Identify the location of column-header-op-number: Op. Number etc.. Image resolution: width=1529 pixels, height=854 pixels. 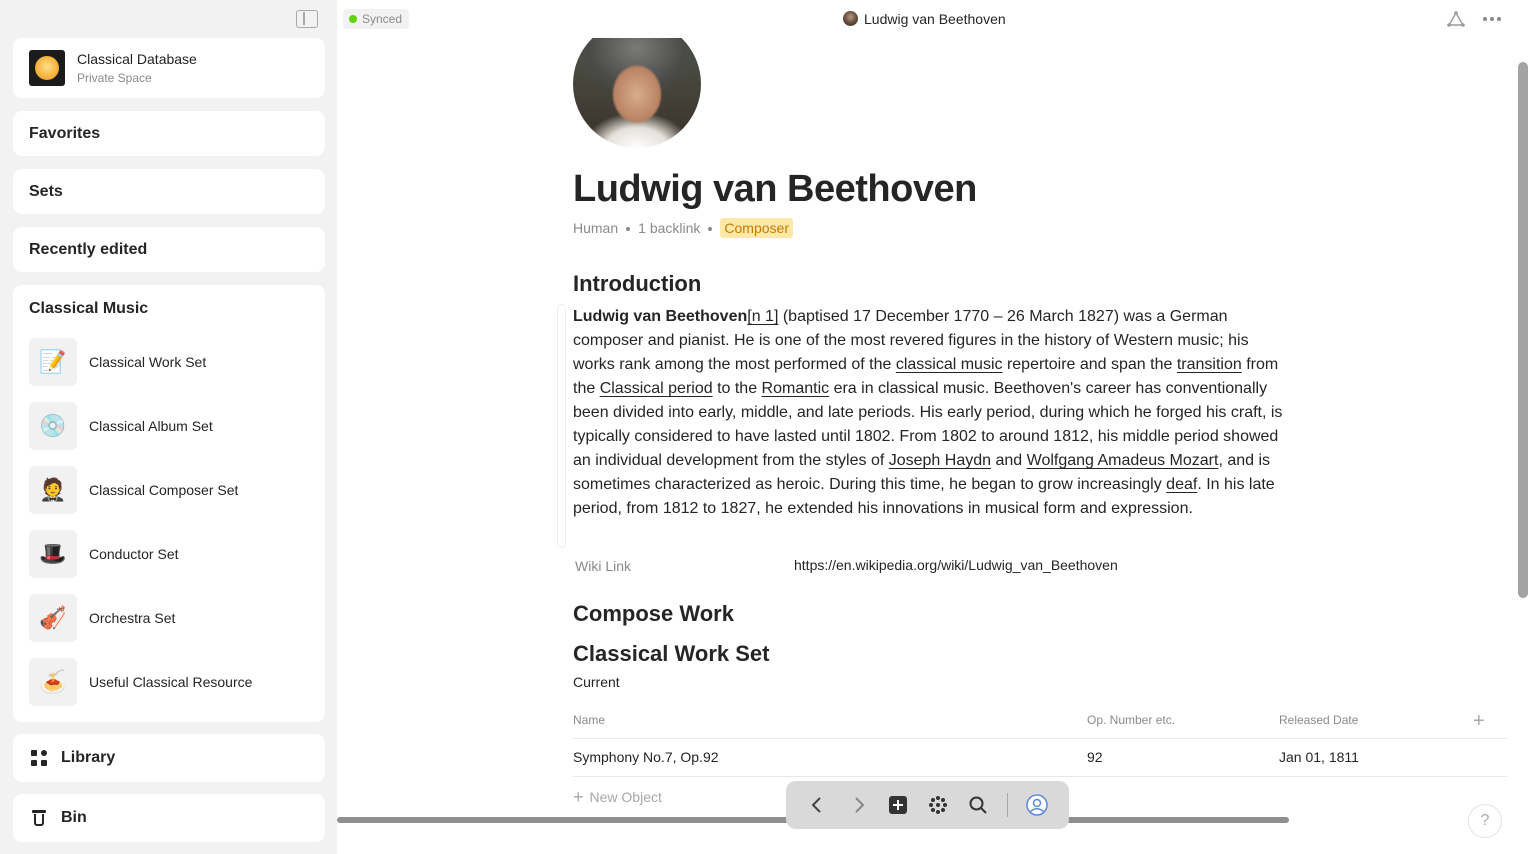
(1131, 720).